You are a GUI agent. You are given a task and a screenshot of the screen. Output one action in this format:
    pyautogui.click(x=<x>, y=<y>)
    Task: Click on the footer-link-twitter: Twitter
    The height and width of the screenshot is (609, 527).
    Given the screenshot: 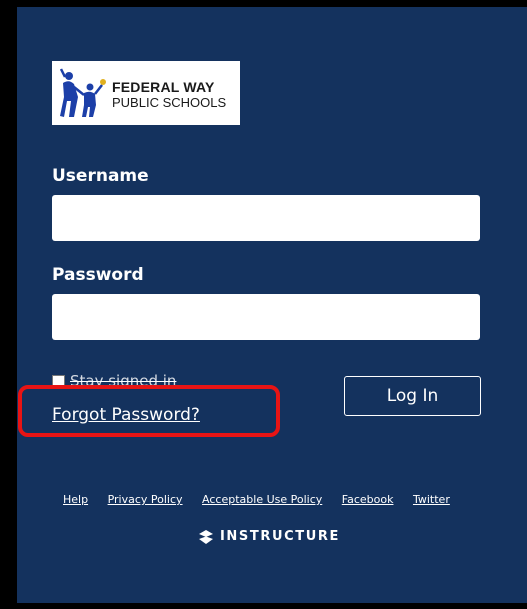 What is the action you would take?
    pyautogui.click(x=431, y=499)
    